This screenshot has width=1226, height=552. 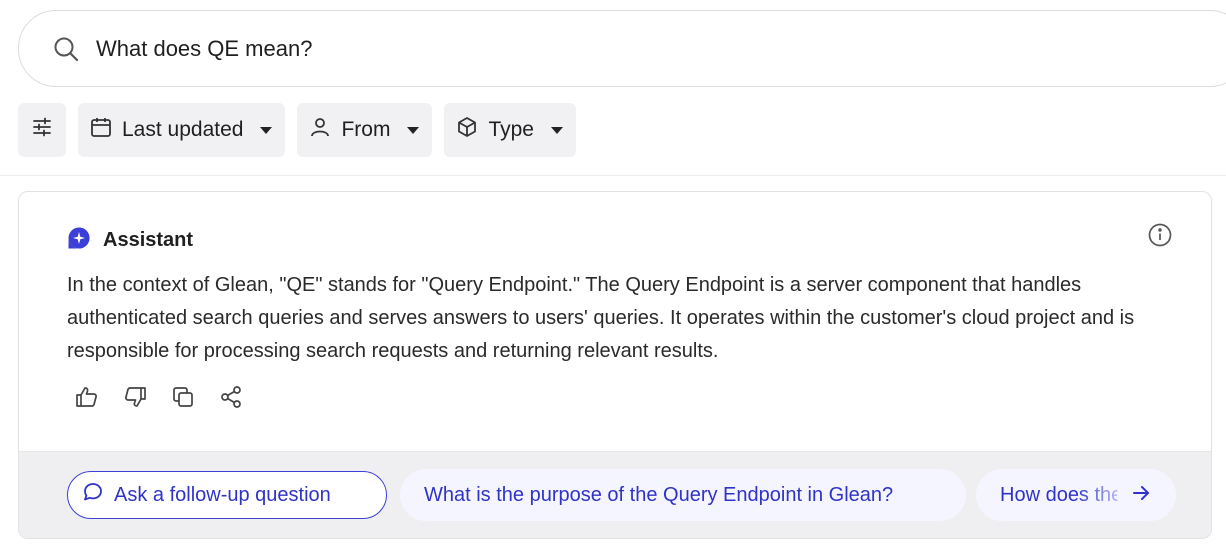 What do you see at coordinates (148, 240) in the screenshot?
I see `assistant-label: Assistant` at bounding box center [148, 240].